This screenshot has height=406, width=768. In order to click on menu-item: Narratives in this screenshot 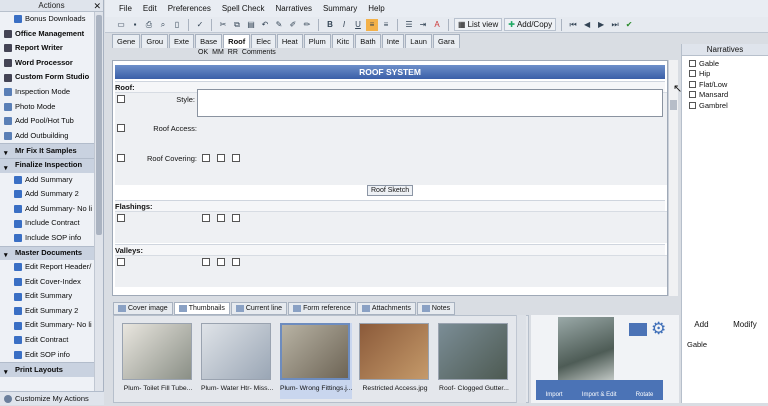, I will do `click(294, 8)`.